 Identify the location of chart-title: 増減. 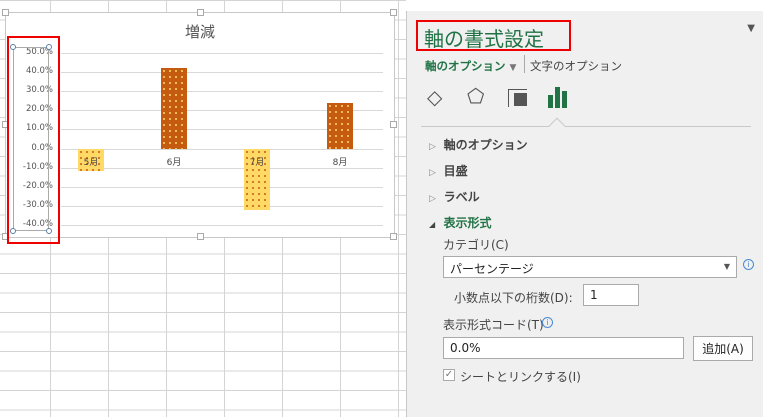
(200, 31).